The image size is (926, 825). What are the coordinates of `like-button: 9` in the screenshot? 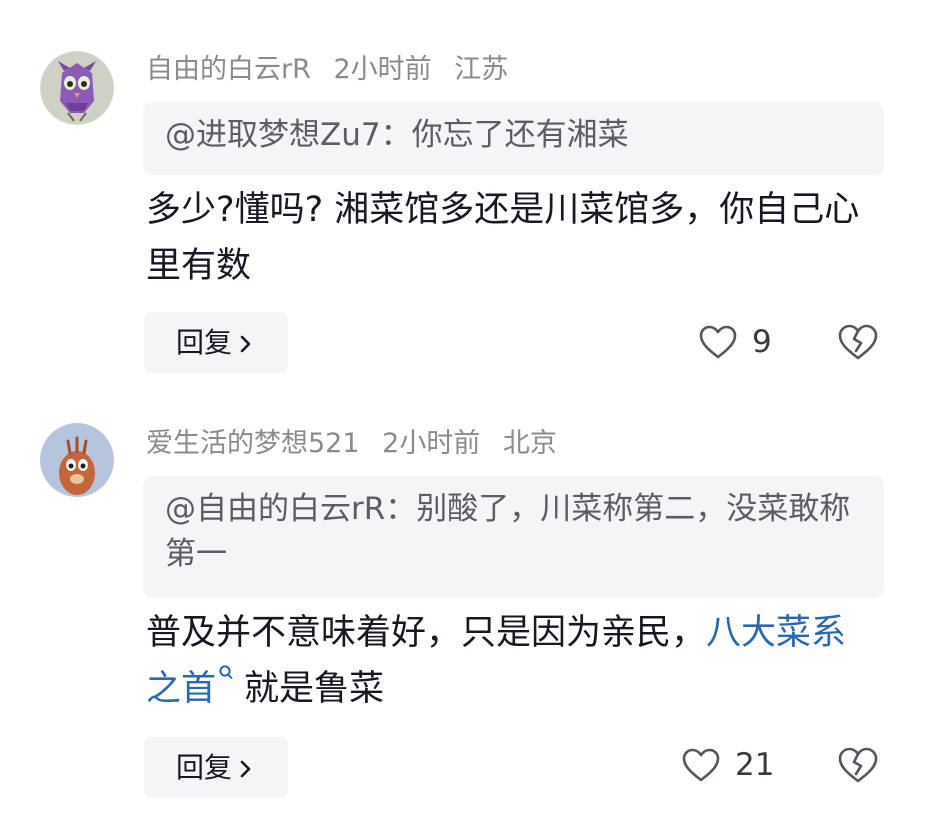 It's located at (735, 342).